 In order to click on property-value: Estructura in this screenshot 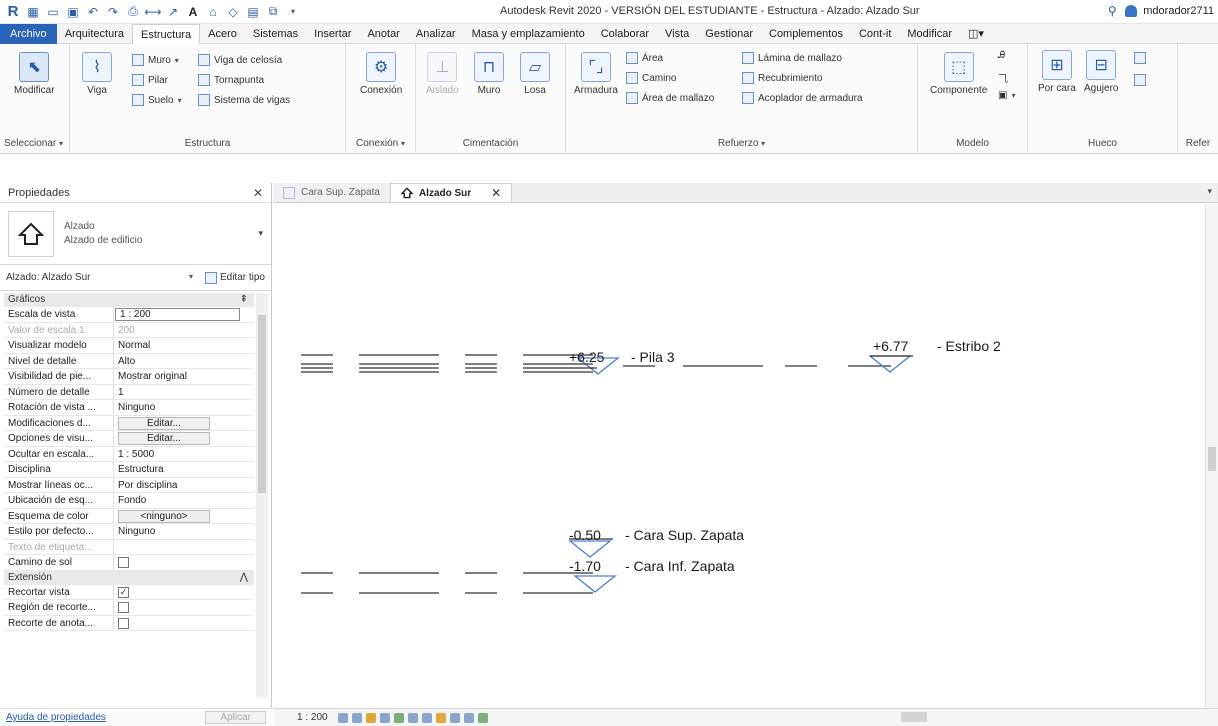, I will do `click(184, 469)`.